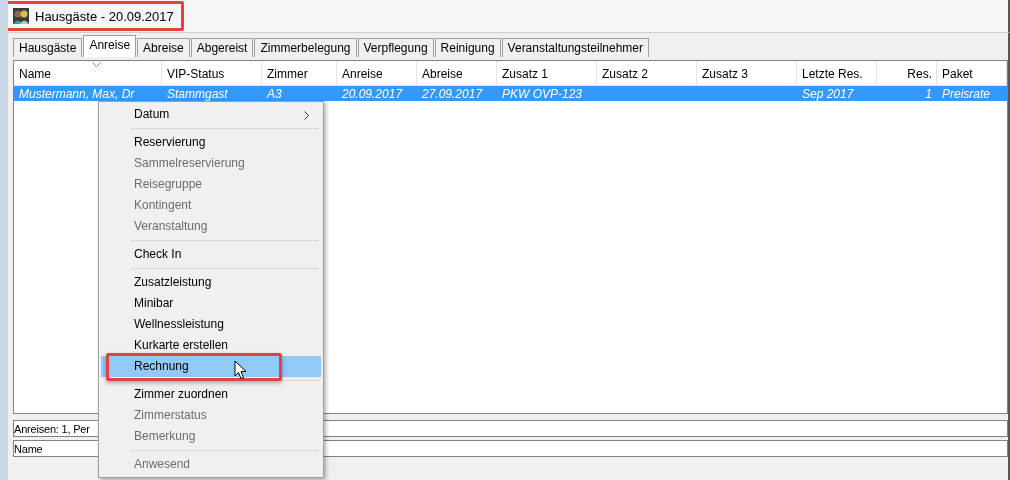 The height and width of the screenshot is (480, 1010). What do you see at coordinates (88, 73) in the screenshot?
I see `column-header: Name` at bounding box center [88, 73].